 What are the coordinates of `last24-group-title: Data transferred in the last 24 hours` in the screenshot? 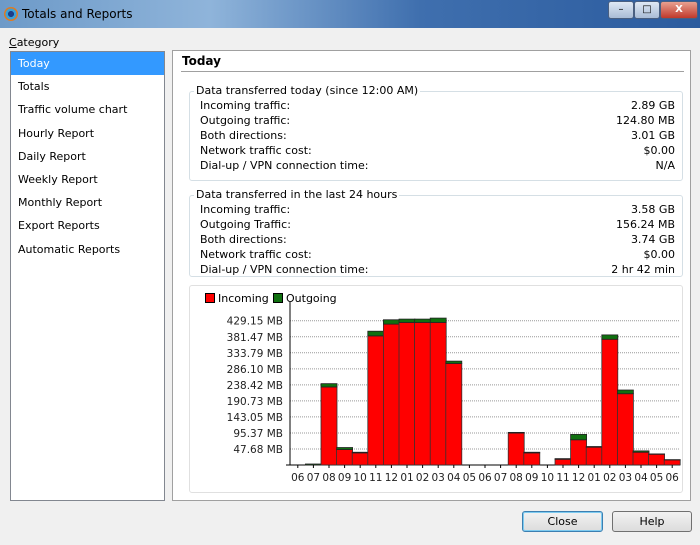 It's located at (297, 194).